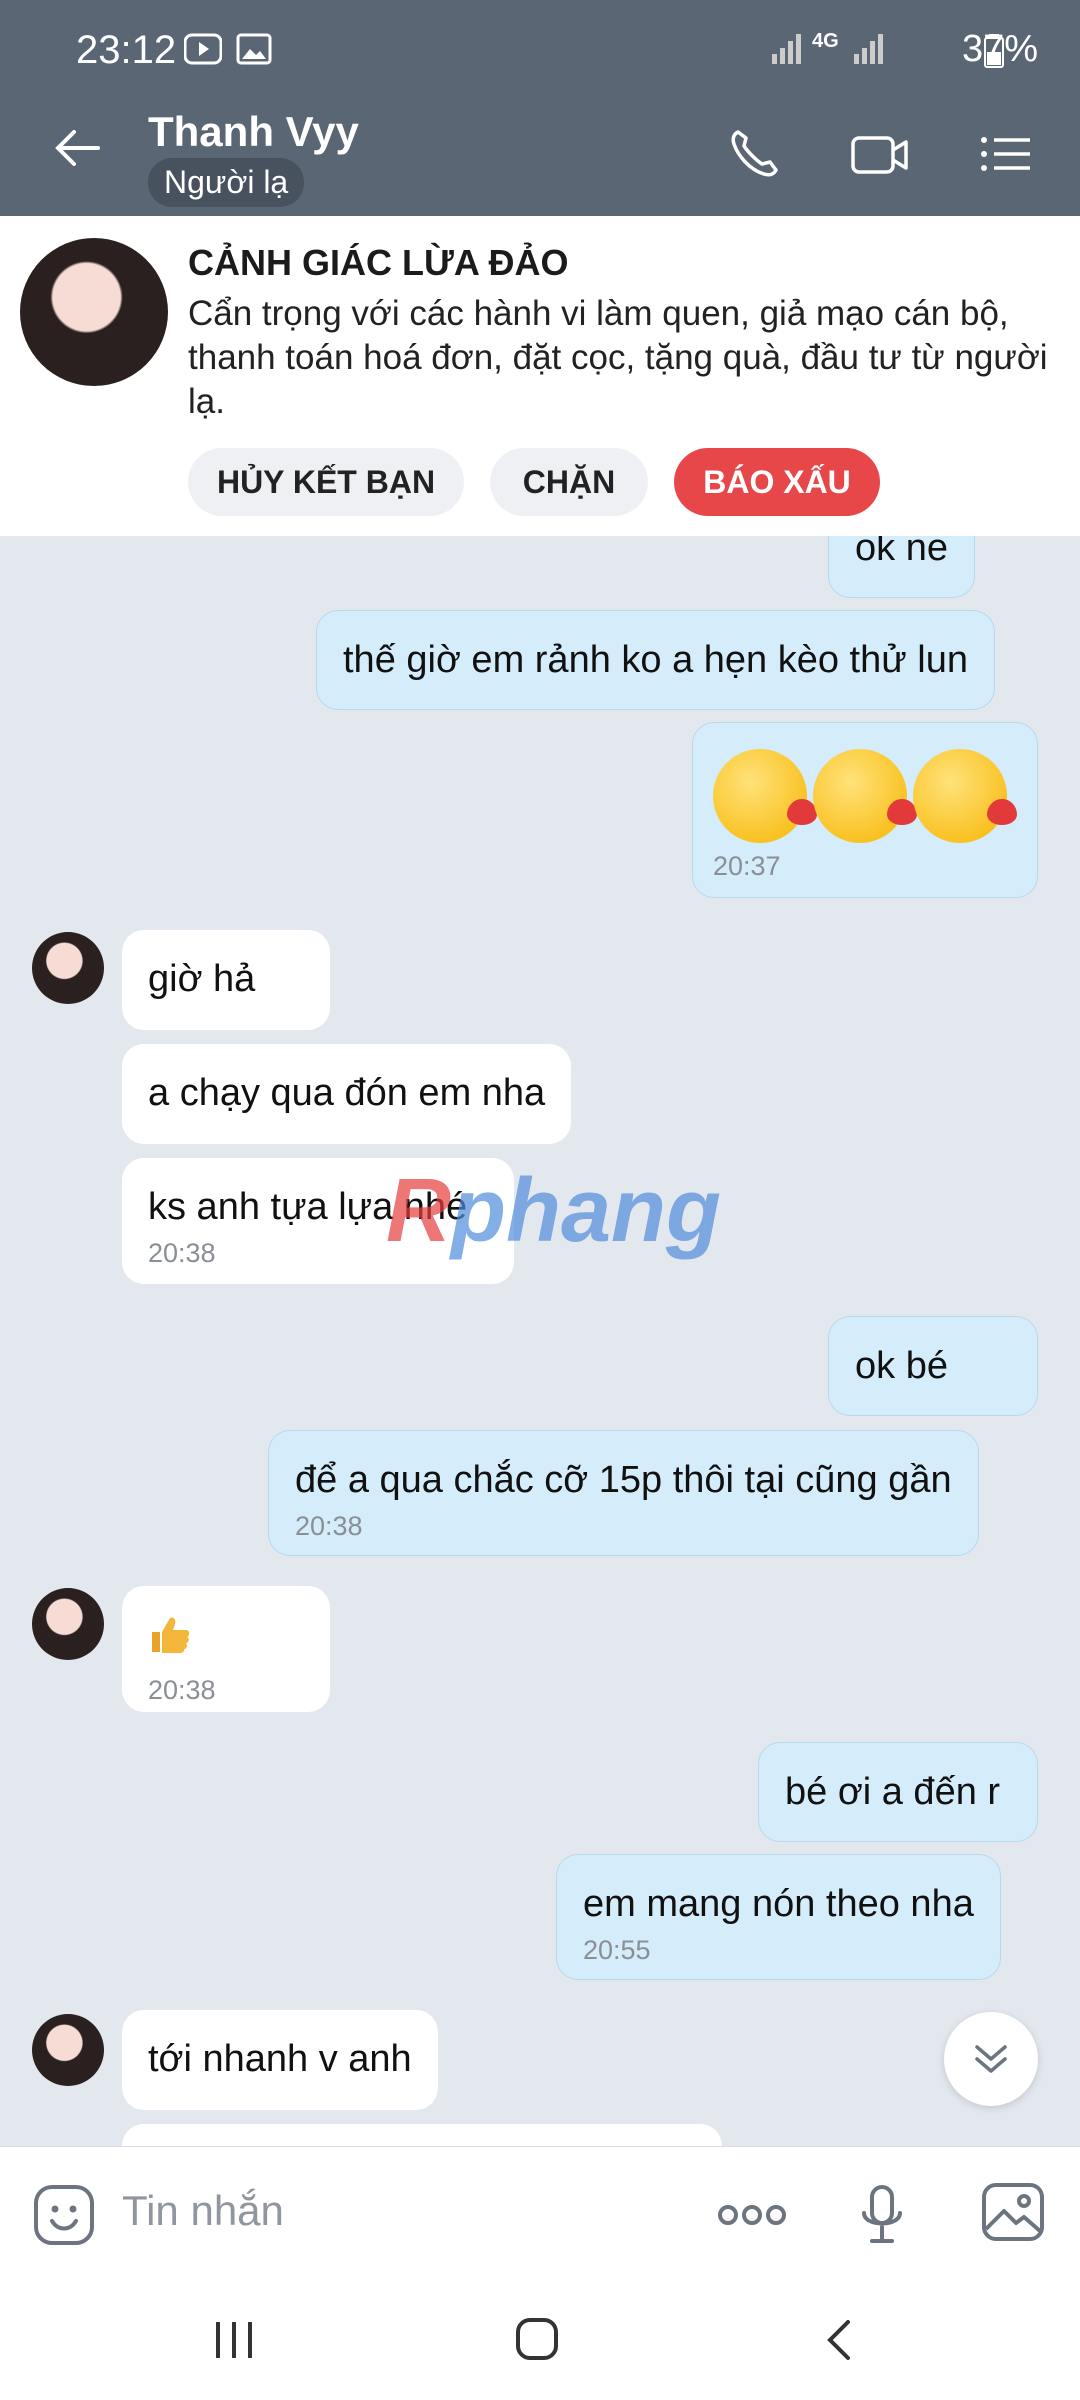 This screenshot has height=2400, width=1080. I want to click on youtube-notification-icon, so click(203, 49).